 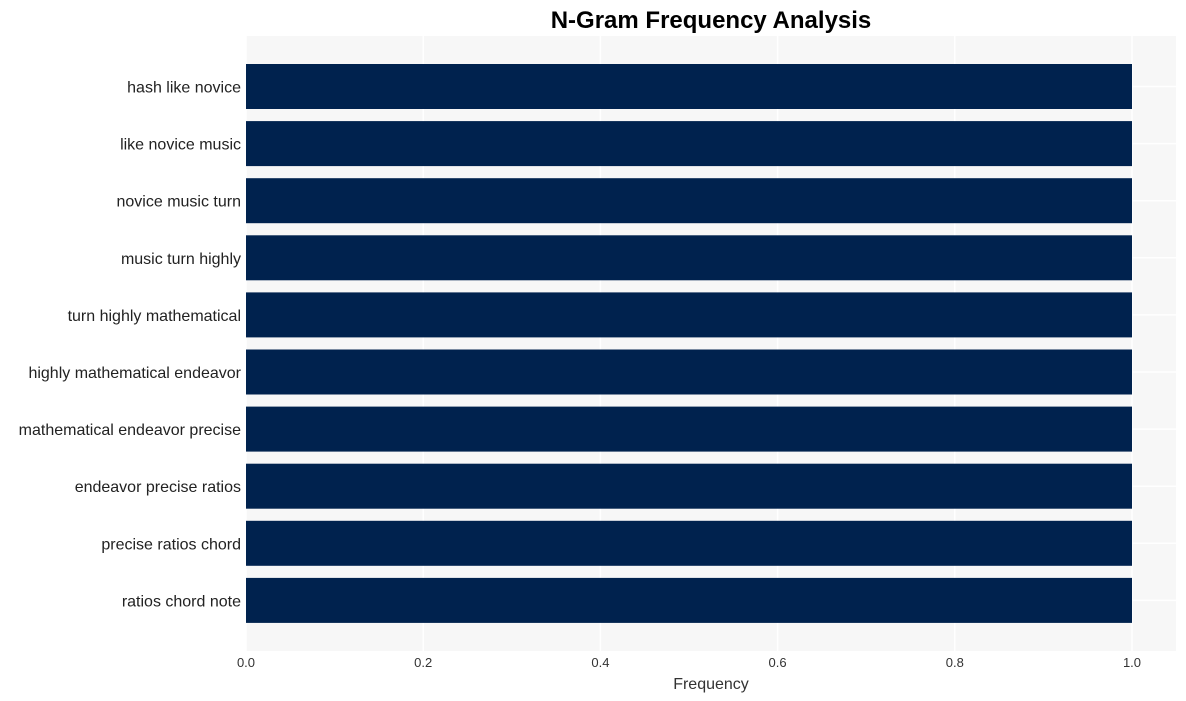 I want to click on chart-title: N-Gram Frequency Analysis, so click(x=711, y=20).